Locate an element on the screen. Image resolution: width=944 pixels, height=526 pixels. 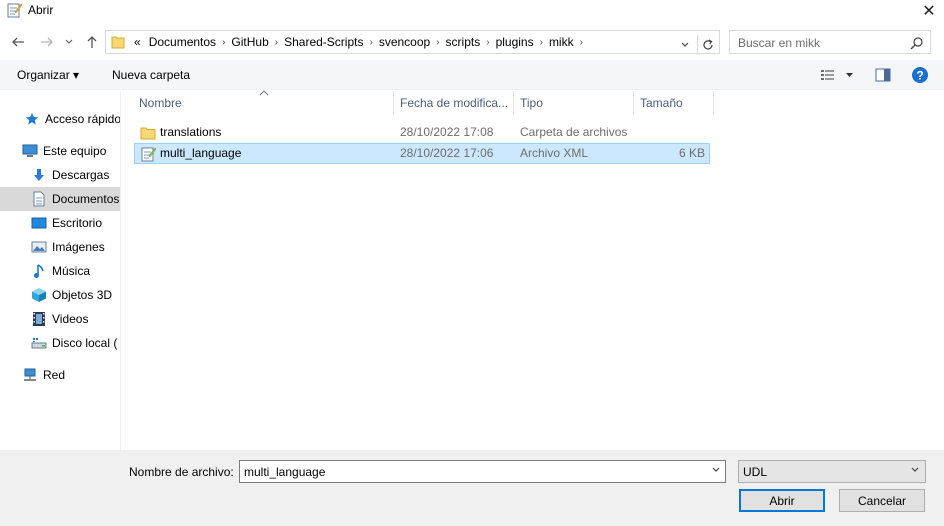
sidebar-item-label: Descargas is located at coordinates (81, 175).